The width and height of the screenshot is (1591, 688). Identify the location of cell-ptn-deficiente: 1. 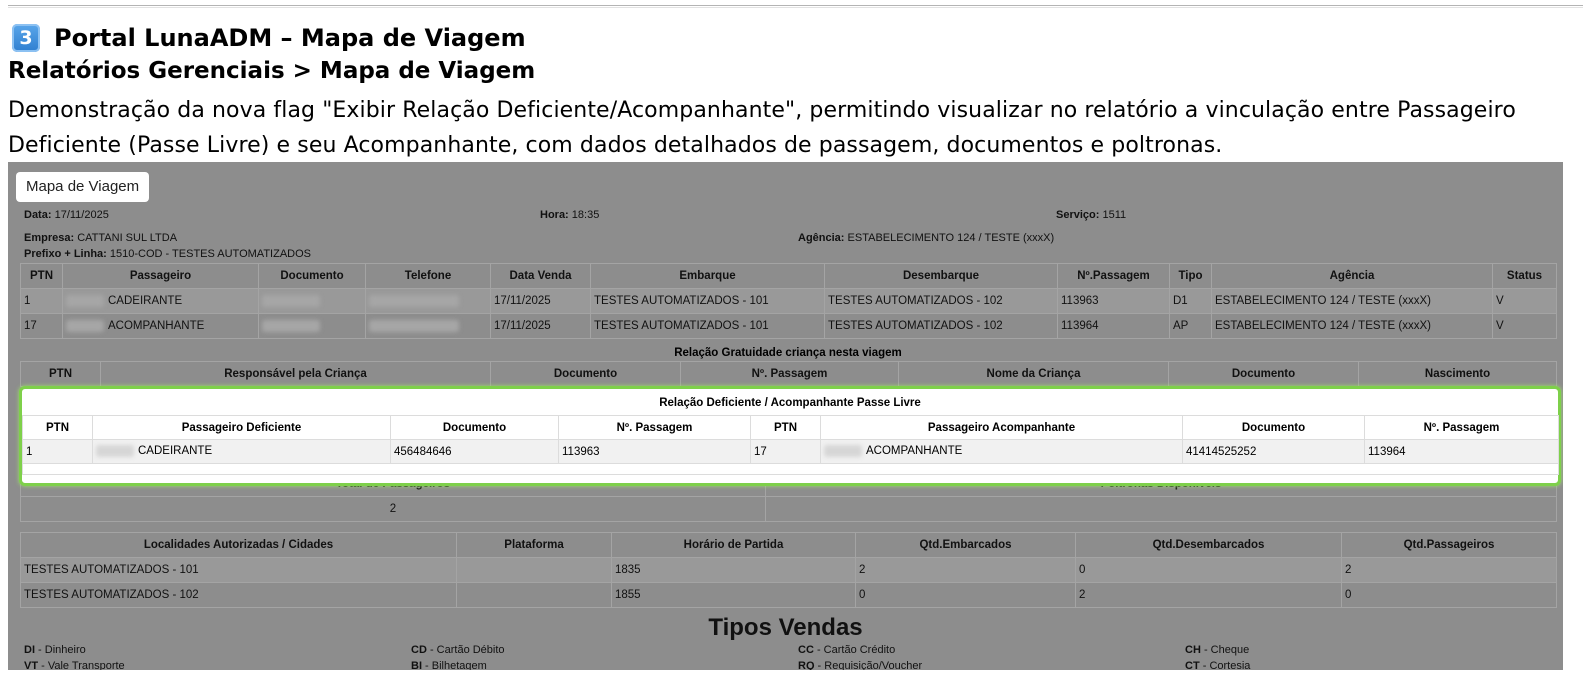
(57, 451).